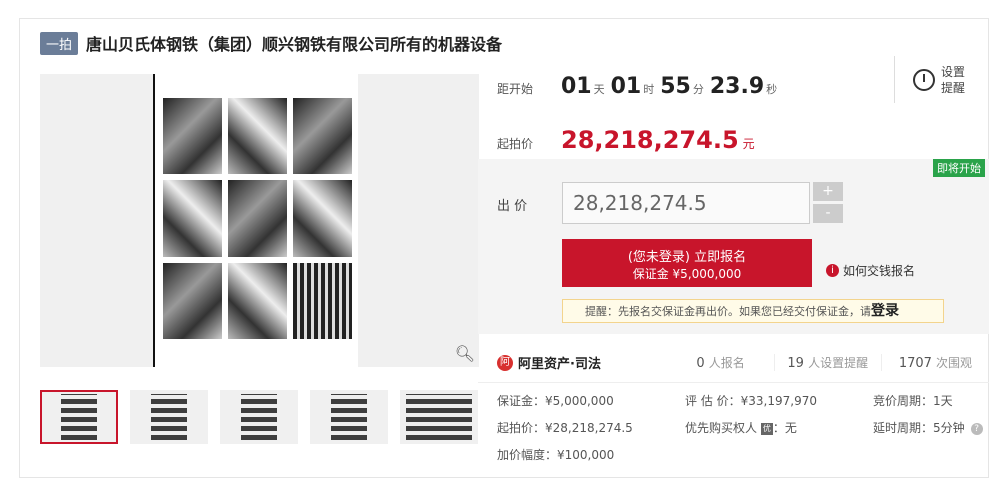 The image size is (993, 488). I want to click on brand-name: 阿里资产·司法, so click(559, 364).